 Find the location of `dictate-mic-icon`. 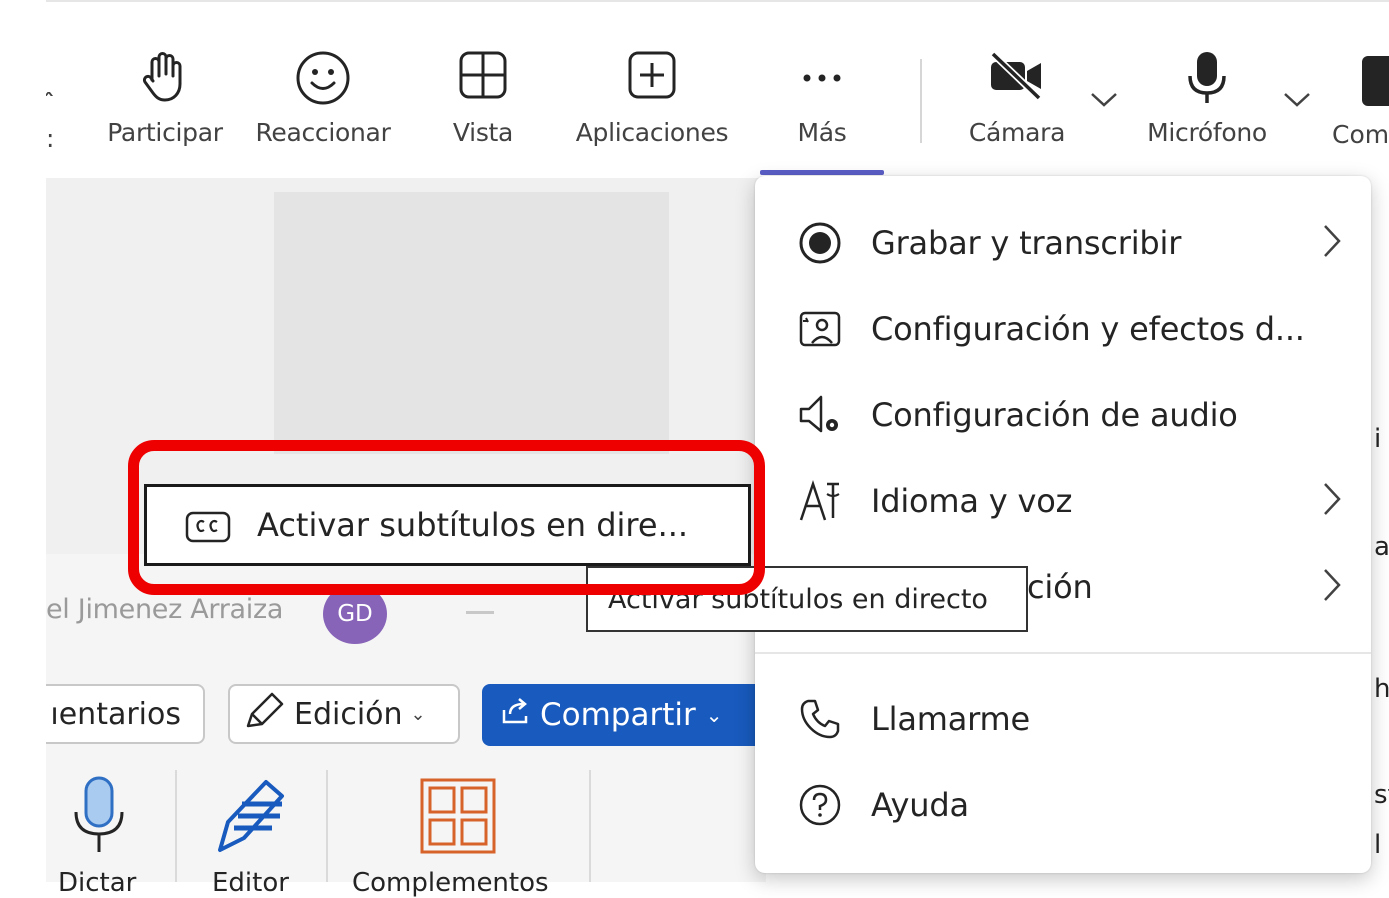

dictate-mic-icon is located at coordinates (99, 818).